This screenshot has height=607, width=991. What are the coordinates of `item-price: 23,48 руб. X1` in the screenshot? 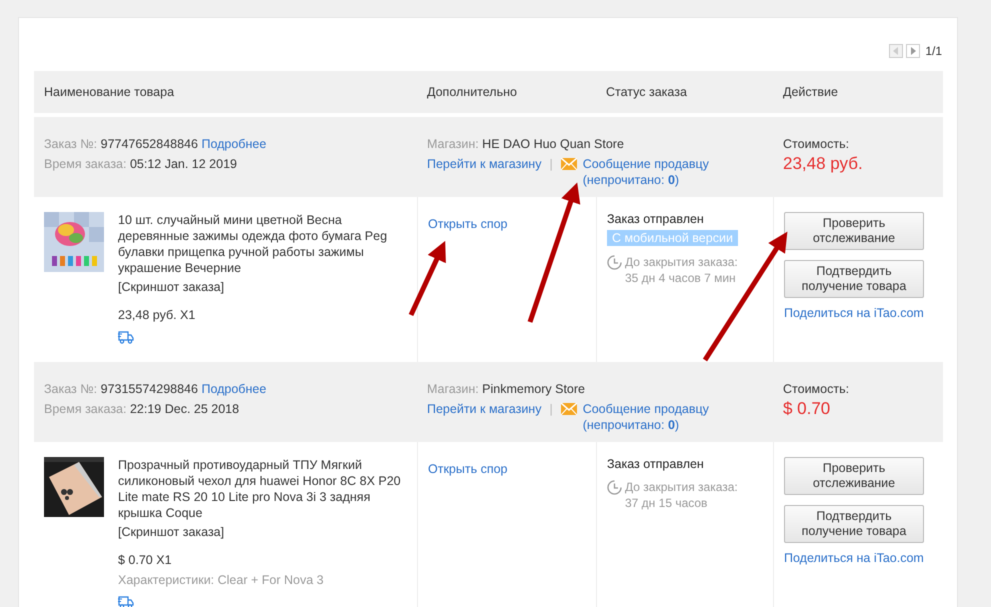 It's located at (157, 315).